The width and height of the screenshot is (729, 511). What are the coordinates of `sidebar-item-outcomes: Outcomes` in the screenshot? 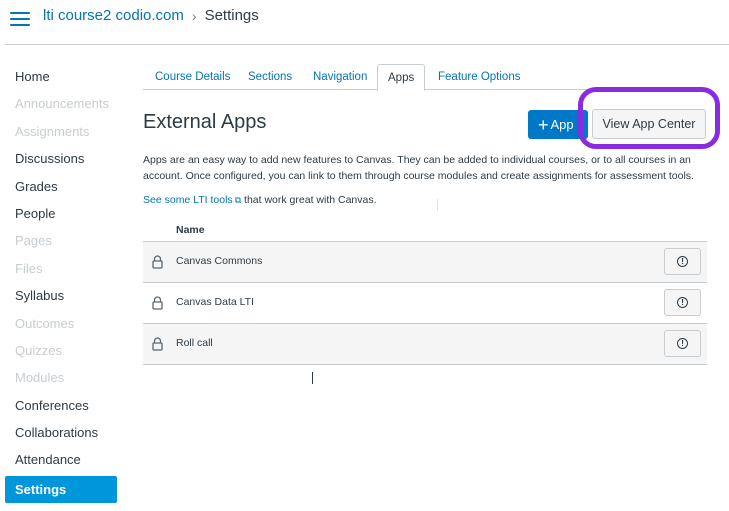 It's located at (61, 324).